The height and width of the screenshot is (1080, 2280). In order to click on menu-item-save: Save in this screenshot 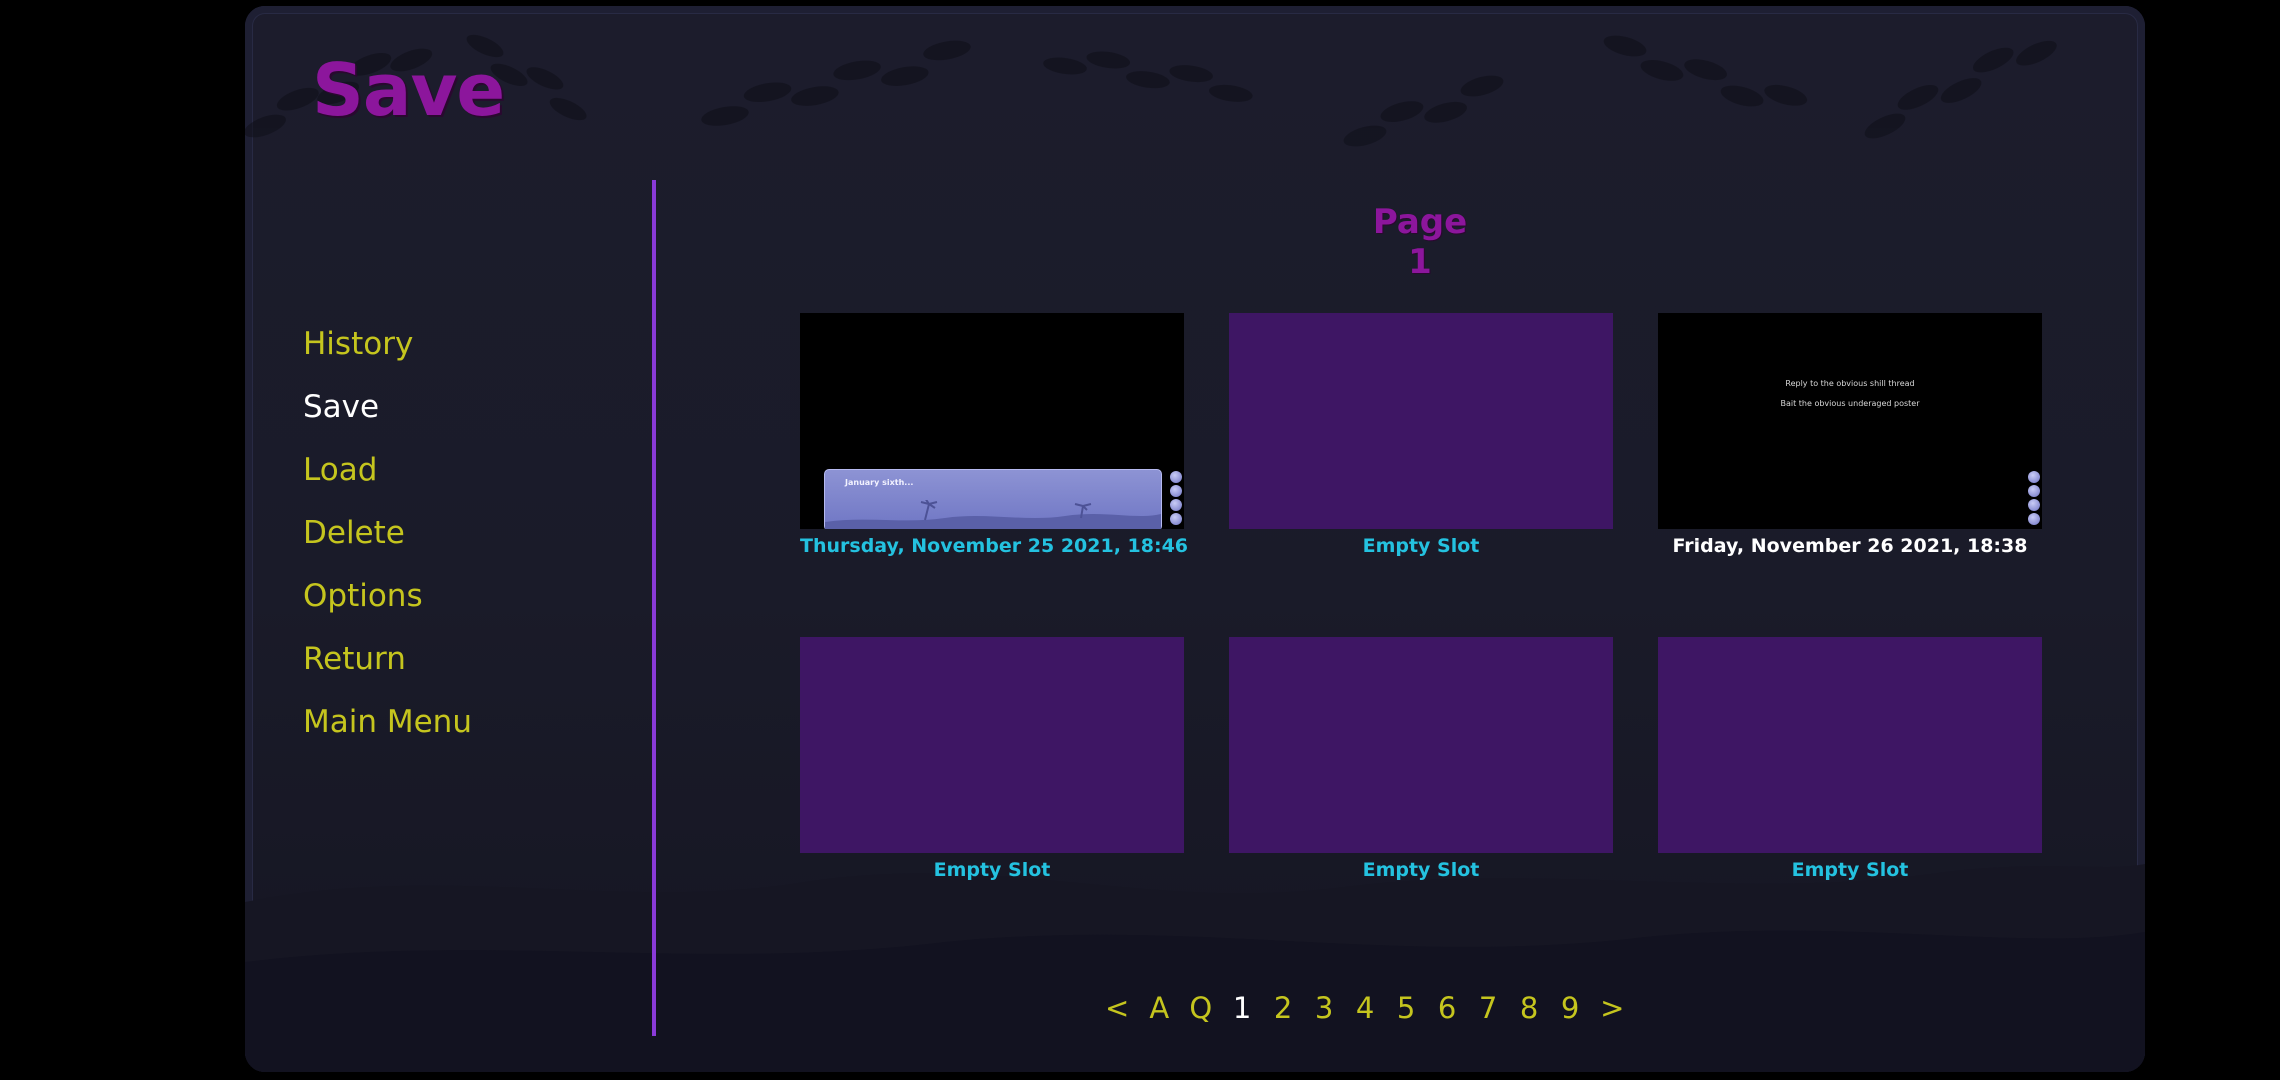, I will do `click(387, 420)`.